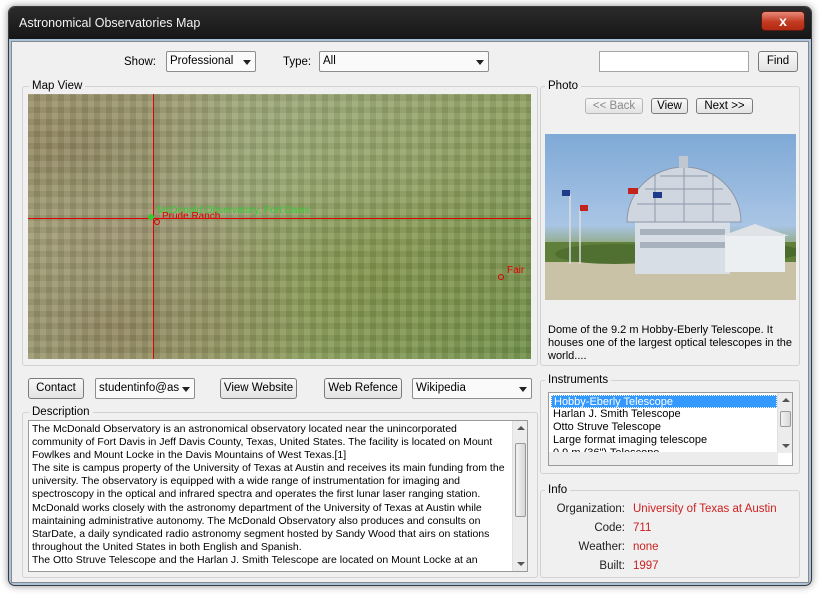  I want to click on prude-ranch-marker, so click(157, 222).